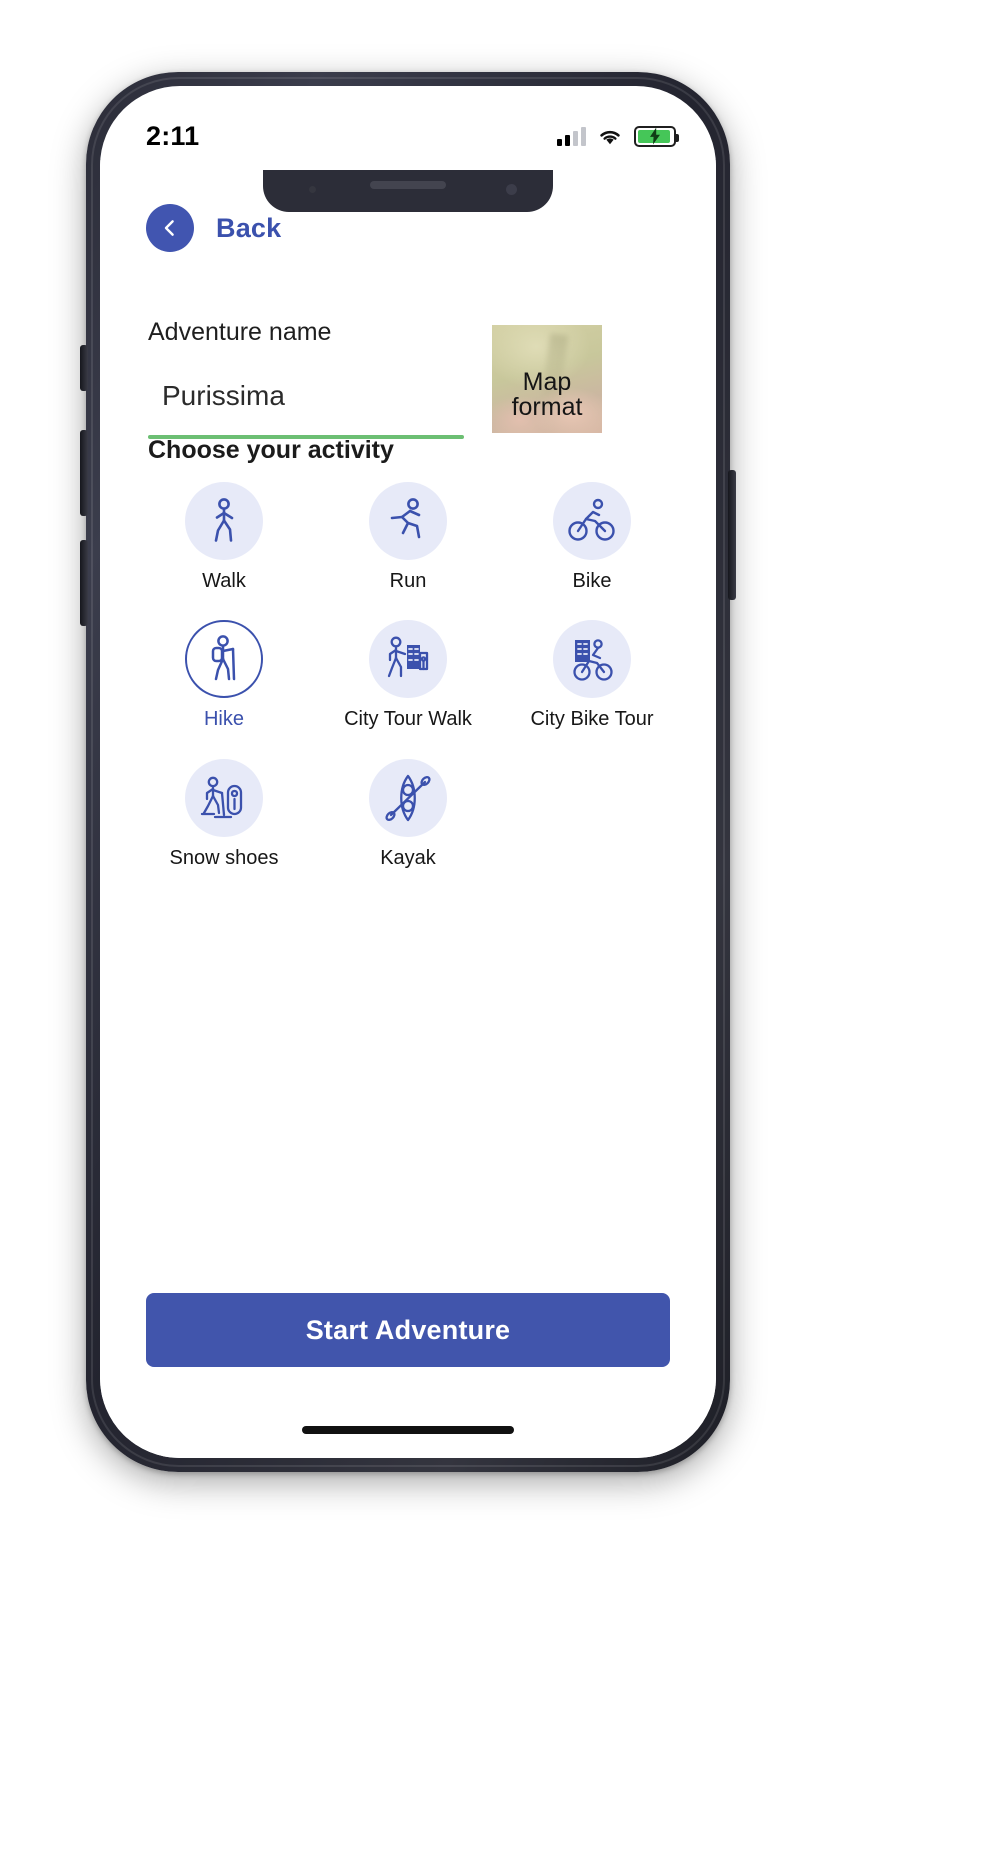 This screenshot has width=1004, height=1867. What do you see at coordinates (173, 135) in the screenshot?
I see `status-time: 2:11` at bounding box center [173, 135].